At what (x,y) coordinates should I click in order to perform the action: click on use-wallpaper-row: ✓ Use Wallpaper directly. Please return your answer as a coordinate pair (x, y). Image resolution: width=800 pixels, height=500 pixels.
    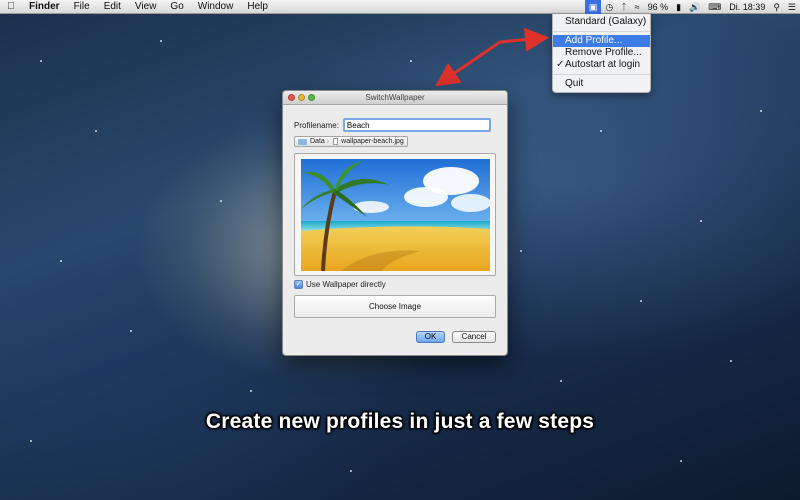
    Looking at the image, I should click on (340, 284).